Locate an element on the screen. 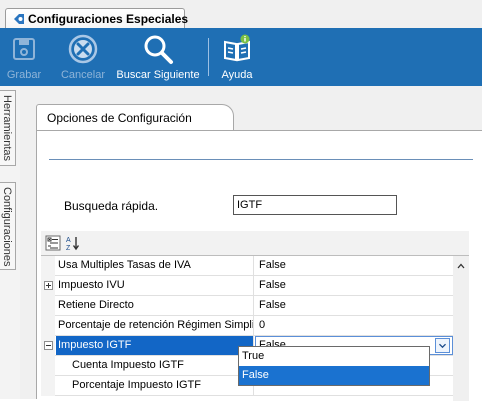 The height and width of the screenshot is (401, 482). divider is located at coordinates (261, 159).